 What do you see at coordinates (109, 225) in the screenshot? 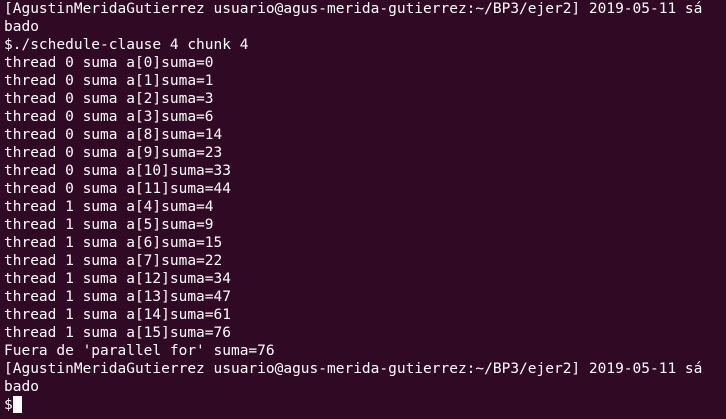
I see `output-line: thread 1 suma a[5]suma=9` at bounding box center [109, 225].